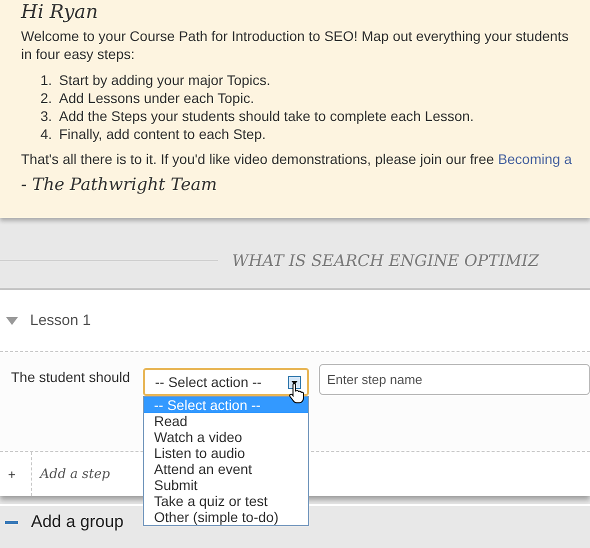 The width and height of the screenshot is (590, 548). Describe the element at coordinates (60, 320) in the screenshot. I see `lesson-title: Lesson 1` at that location.